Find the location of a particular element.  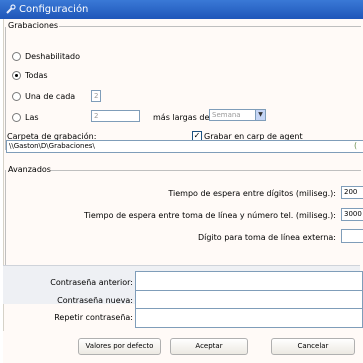

repetir-contrasena-label: Repetir contraseña: is located at coordinates (93, 317).